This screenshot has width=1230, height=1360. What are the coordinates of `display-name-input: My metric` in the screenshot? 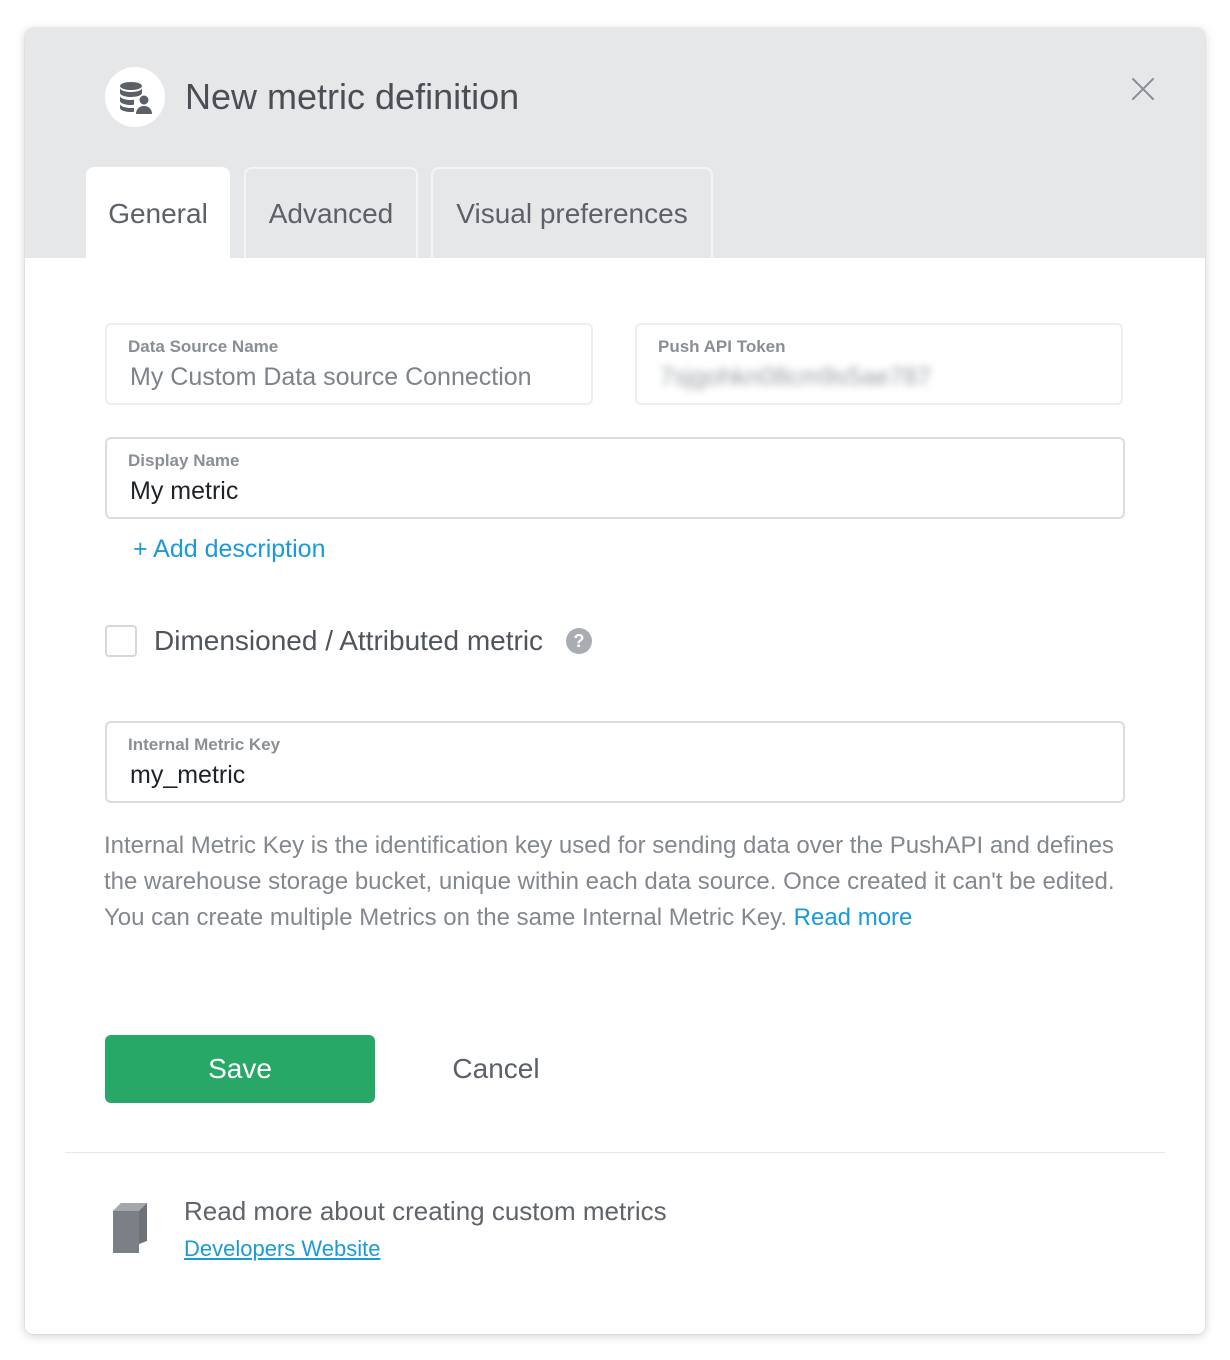 It's located at (184, 491).